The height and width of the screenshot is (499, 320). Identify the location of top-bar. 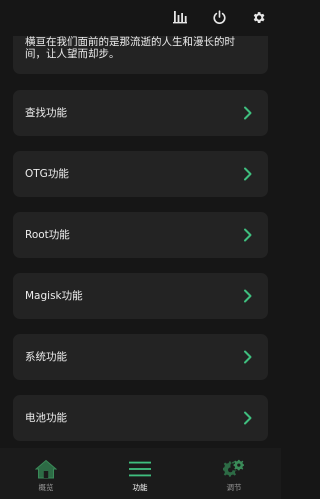
(140, 18).